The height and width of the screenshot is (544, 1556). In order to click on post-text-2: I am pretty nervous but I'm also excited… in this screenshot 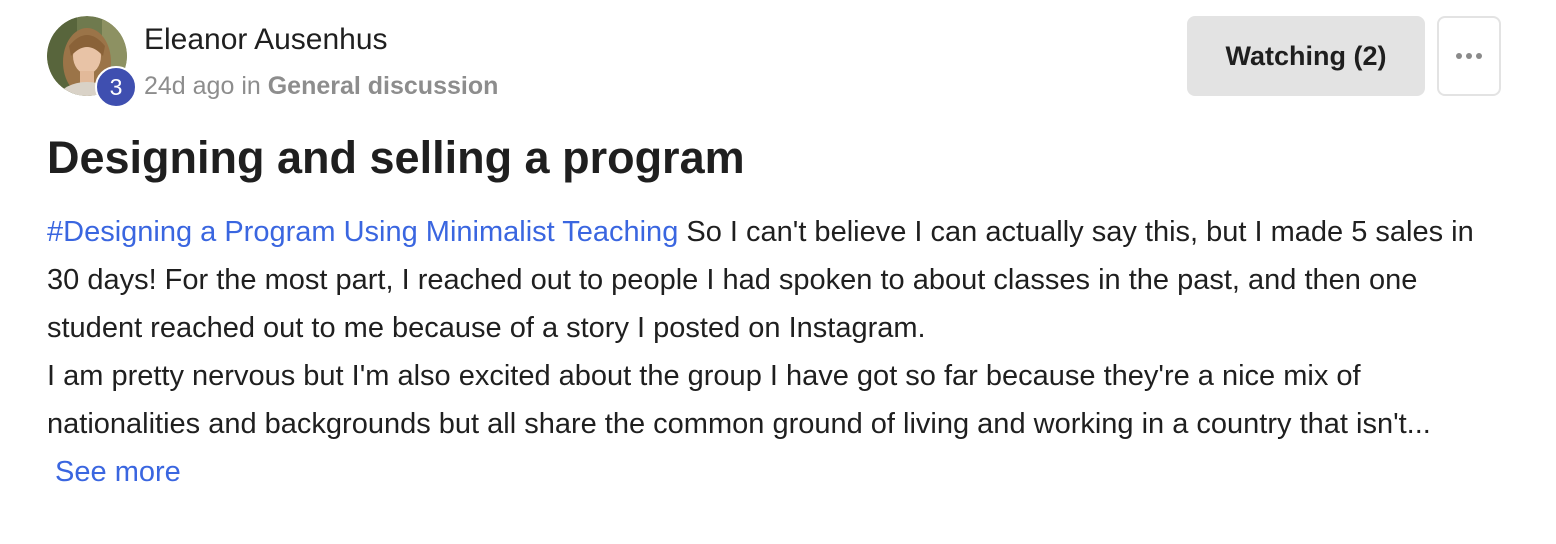, I will do `click(739, 400)`.